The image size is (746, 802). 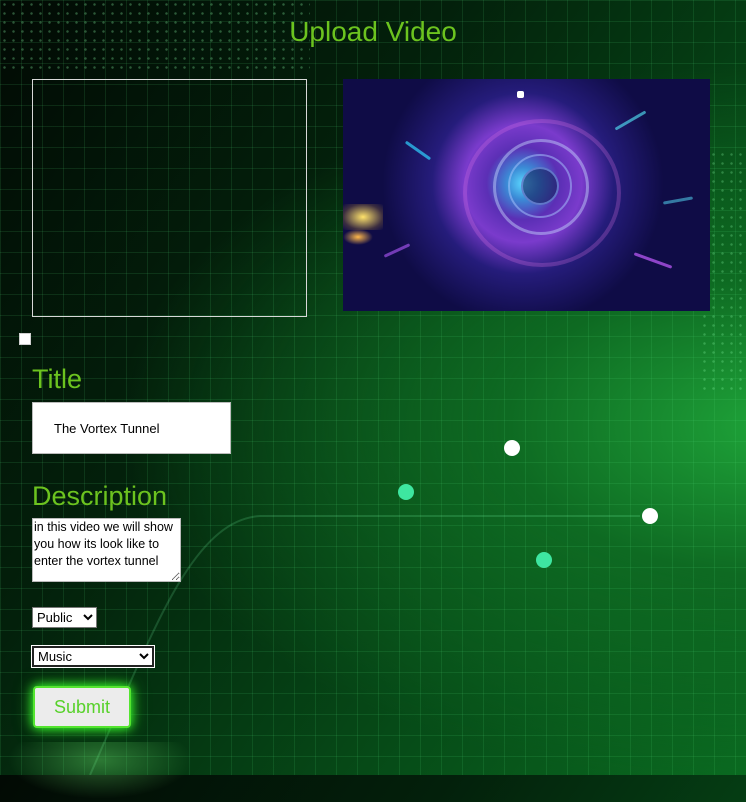 I want to click on video-preview-box, so click(x=169, y=198).